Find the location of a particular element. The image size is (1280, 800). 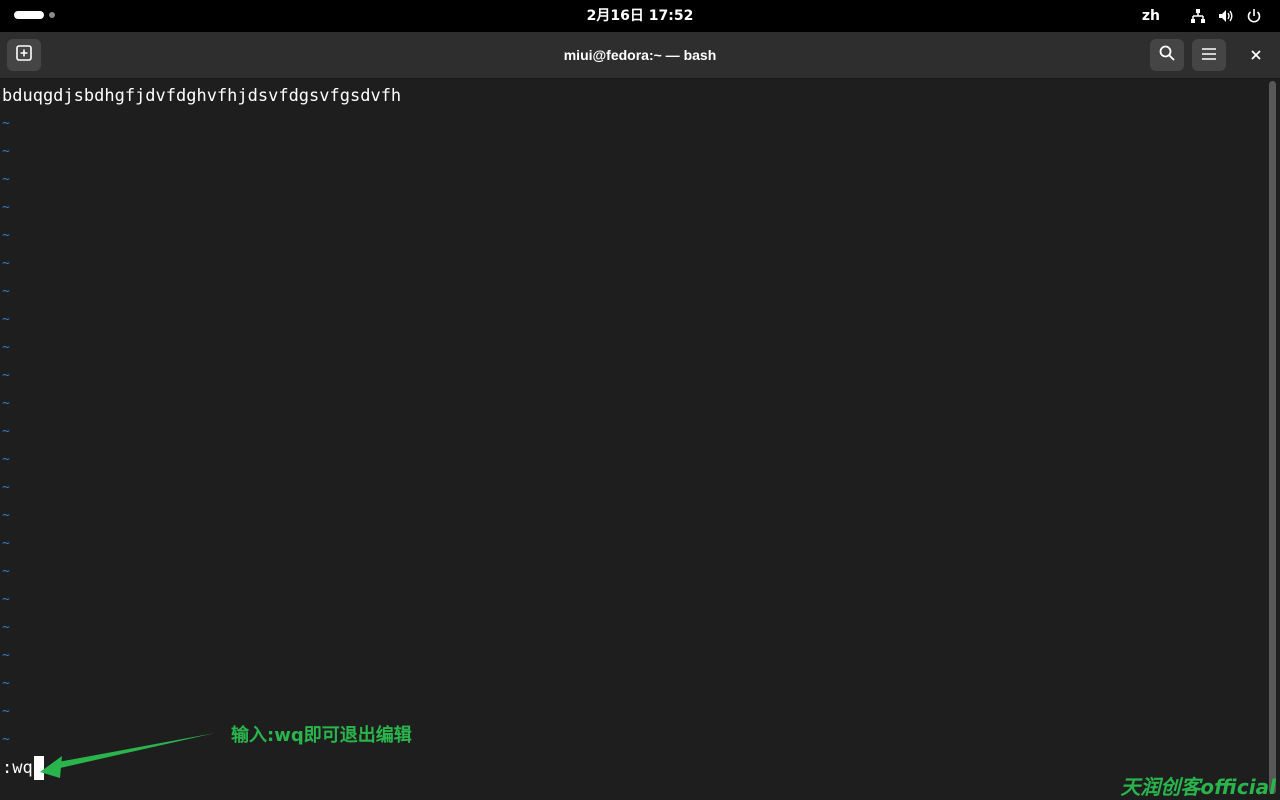

system-top-bar: 2月16日 17:52 zh is located at coordinates (640, 16).